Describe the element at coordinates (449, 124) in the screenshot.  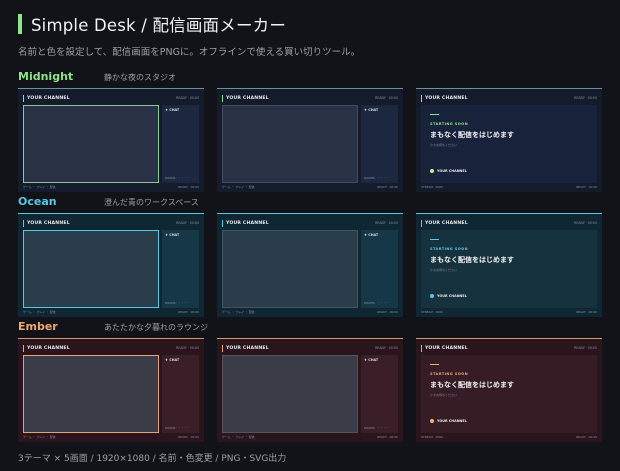
I see `starting-eyebrow: STARTING SOON` at that location.